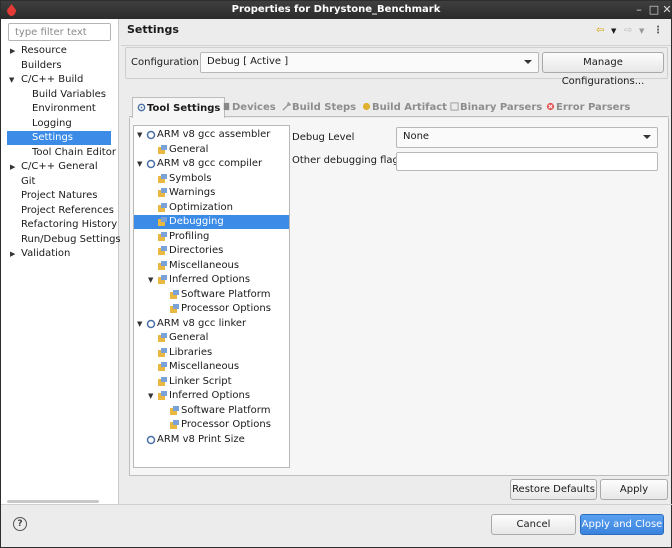 Image resolution: width=672 pixels, height=548 pixels. I want to click on tree-item-warnings: Warnings, so click(192, 193).